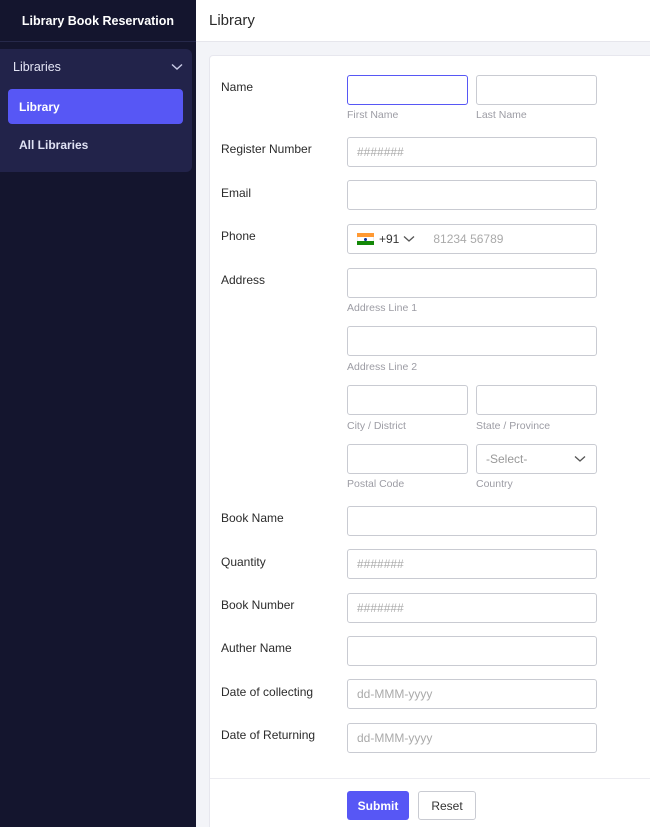  Describe the element at coordinates (472, 341) in the screenshot. I see `address-line2-input` at that location.